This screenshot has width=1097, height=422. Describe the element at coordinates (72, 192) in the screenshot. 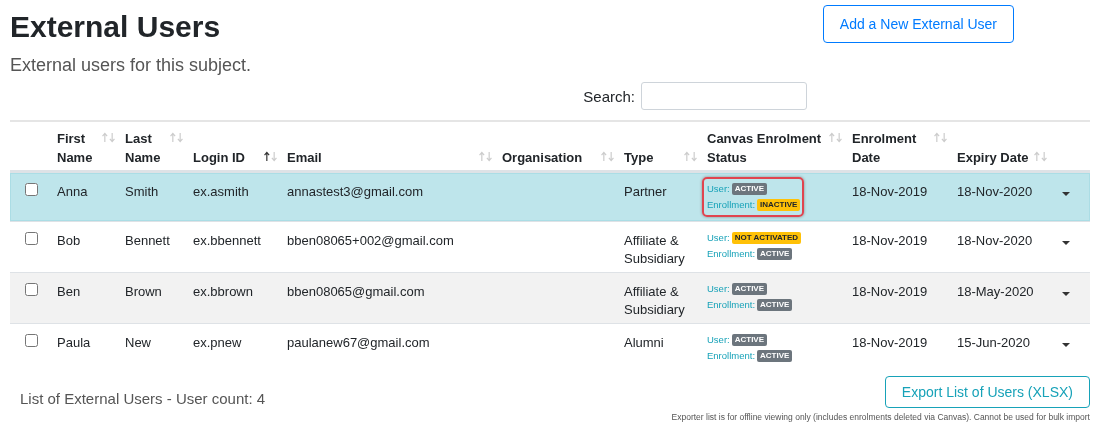

I see `table-cell-text: Anna` at that location.